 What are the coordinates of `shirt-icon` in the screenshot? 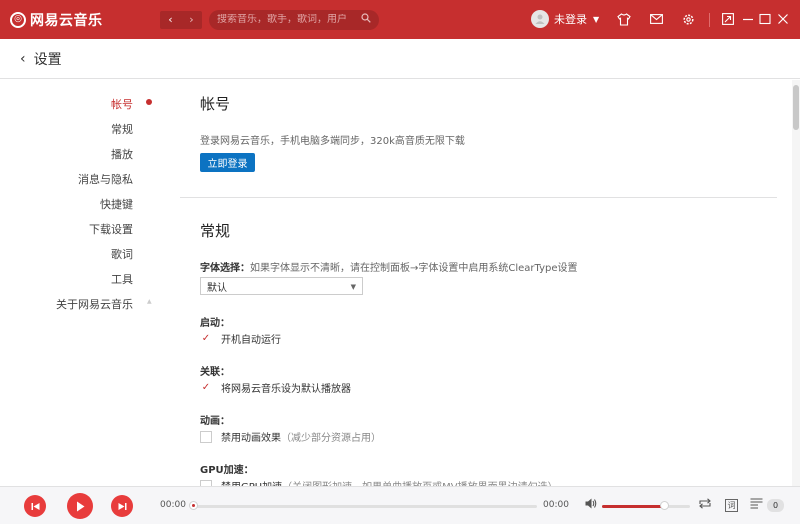 It's located at (624, 19).